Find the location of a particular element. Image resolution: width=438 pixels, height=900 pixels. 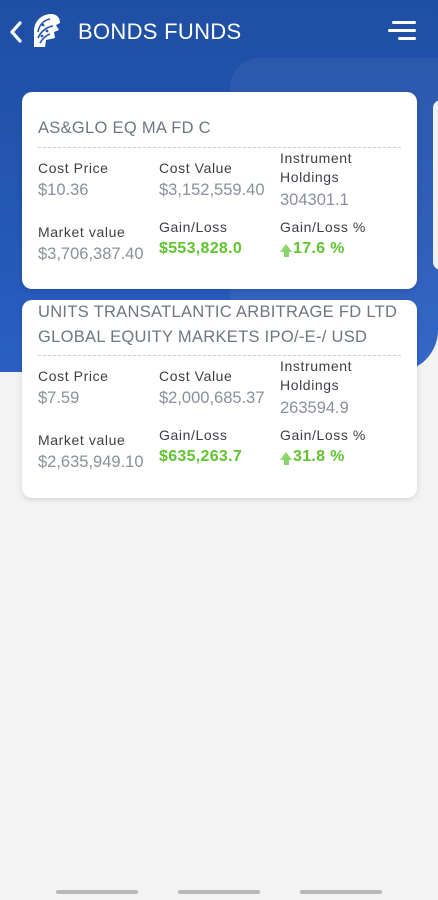

cost-value-value: $3,152,559.40 is located at coordinates (212, 190).